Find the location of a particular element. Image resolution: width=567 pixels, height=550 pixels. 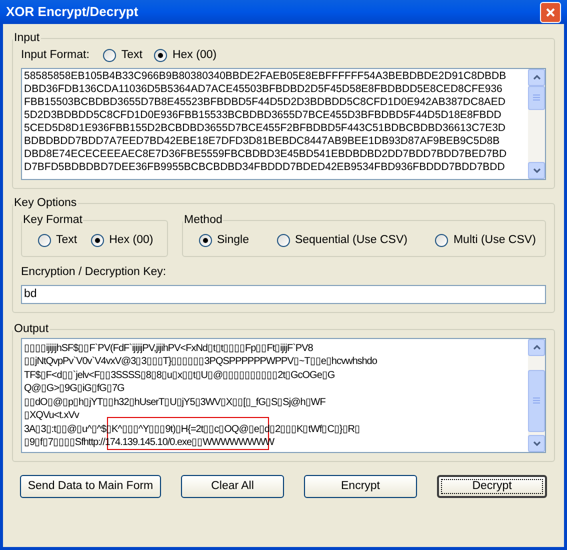

text-line: ▯▯jNtQvpPv`V0v`V4vxV@3▯3▯▯▯T}▯▯▯▯▯▯3PQSPPPPPPWPPV▯~T▯▯e▯hcvwhshdo is located at coordinates (201, 362).